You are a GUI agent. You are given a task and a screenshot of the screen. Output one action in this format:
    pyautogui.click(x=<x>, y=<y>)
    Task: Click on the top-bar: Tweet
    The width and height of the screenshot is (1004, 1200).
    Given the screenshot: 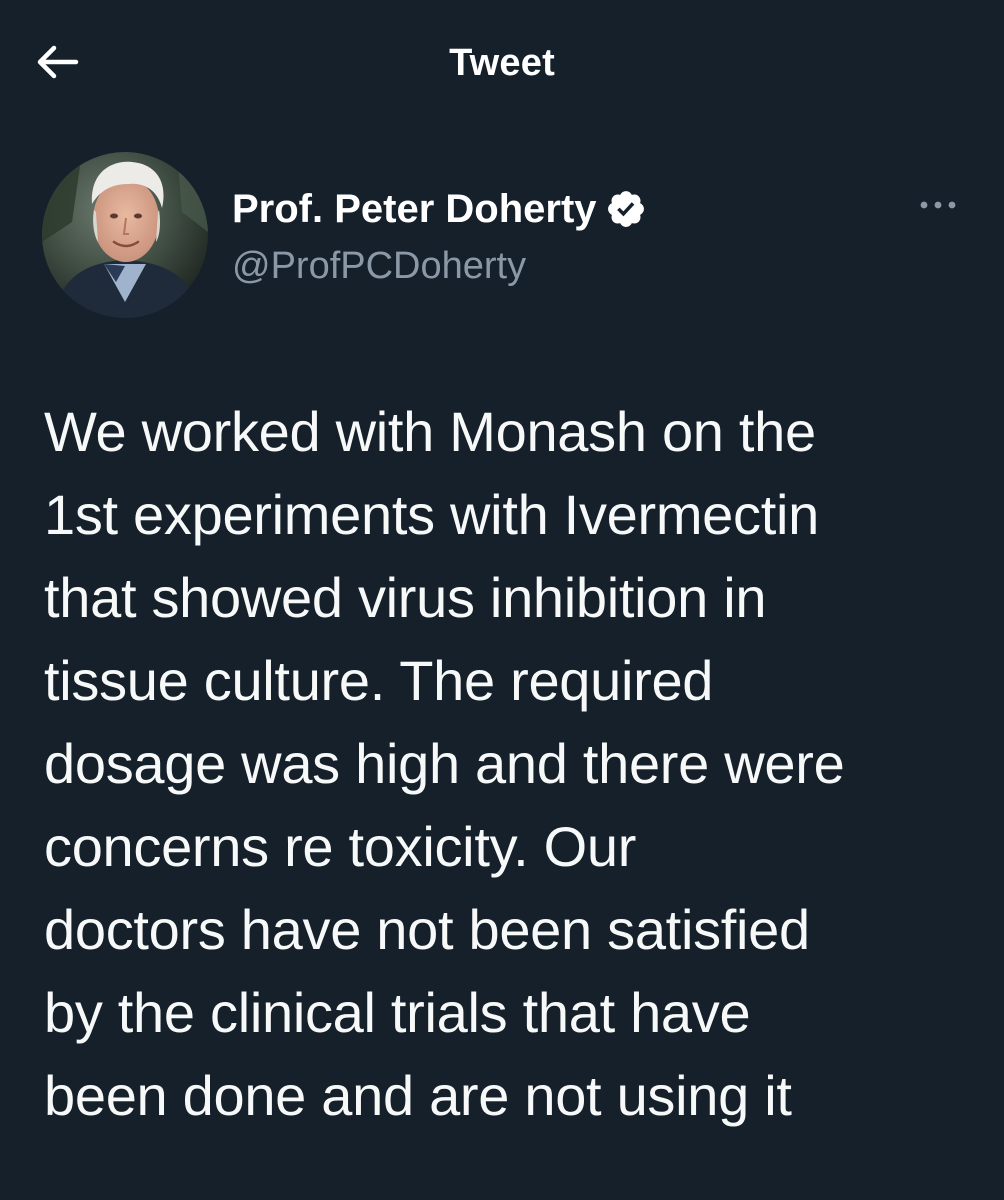 What is the action you would take?
    pyautogui.click(x=502, y=62)
    